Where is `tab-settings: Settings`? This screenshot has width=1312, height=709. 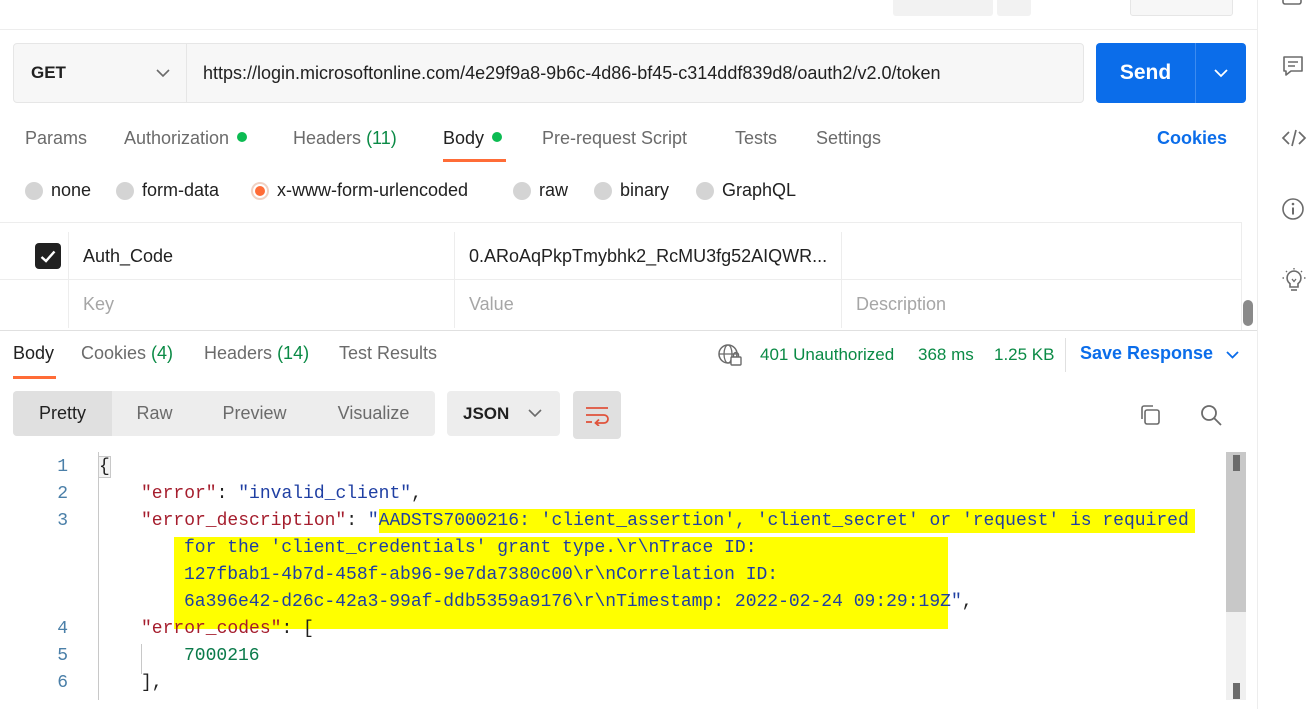 tab-settings: Settings is located at coordinates (848, 138).